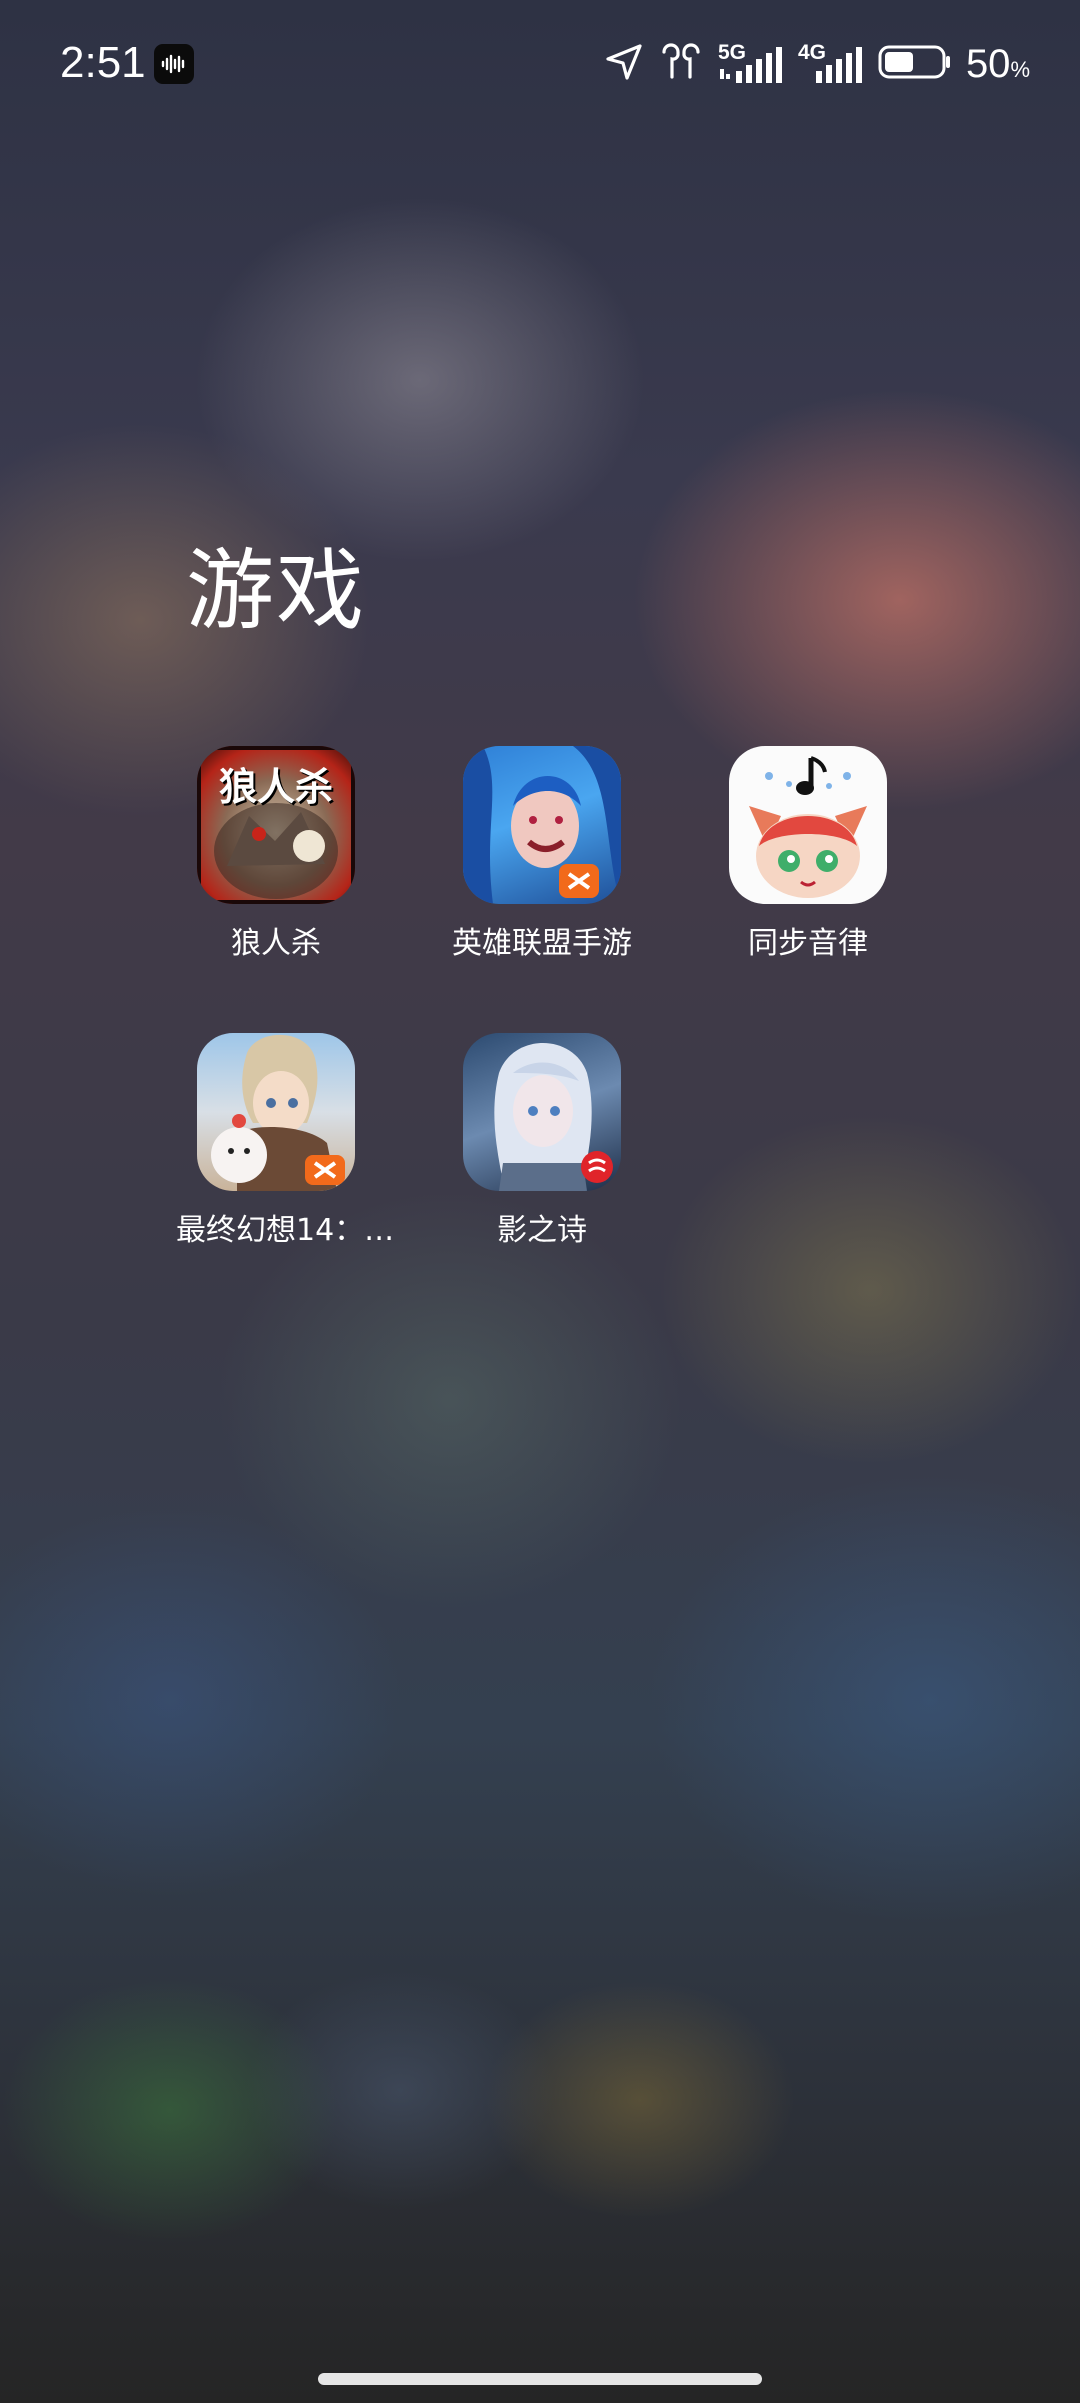 This screenshot has height=2403, width=1080. I want to click on app-label: 狼人杀, so click(276, 943).